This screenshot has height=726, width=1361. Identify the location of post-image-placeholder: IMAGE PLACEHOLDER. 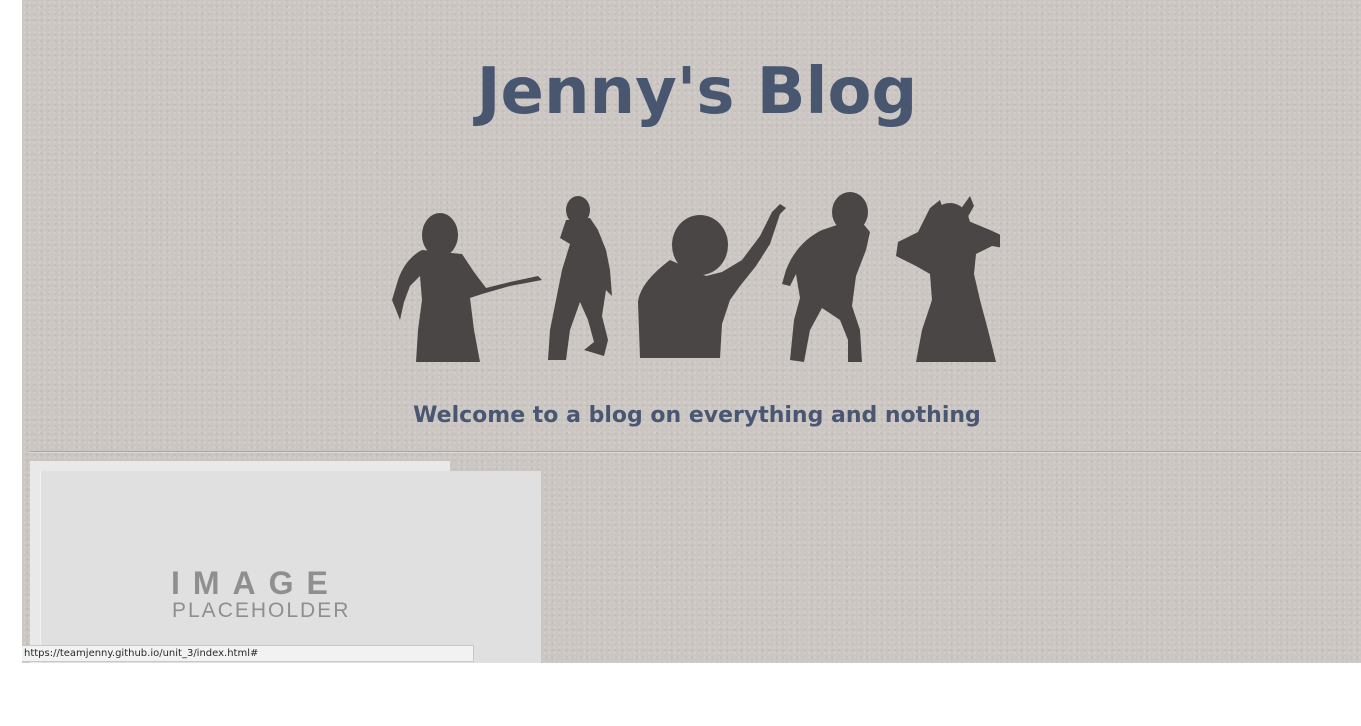
(290, 567).